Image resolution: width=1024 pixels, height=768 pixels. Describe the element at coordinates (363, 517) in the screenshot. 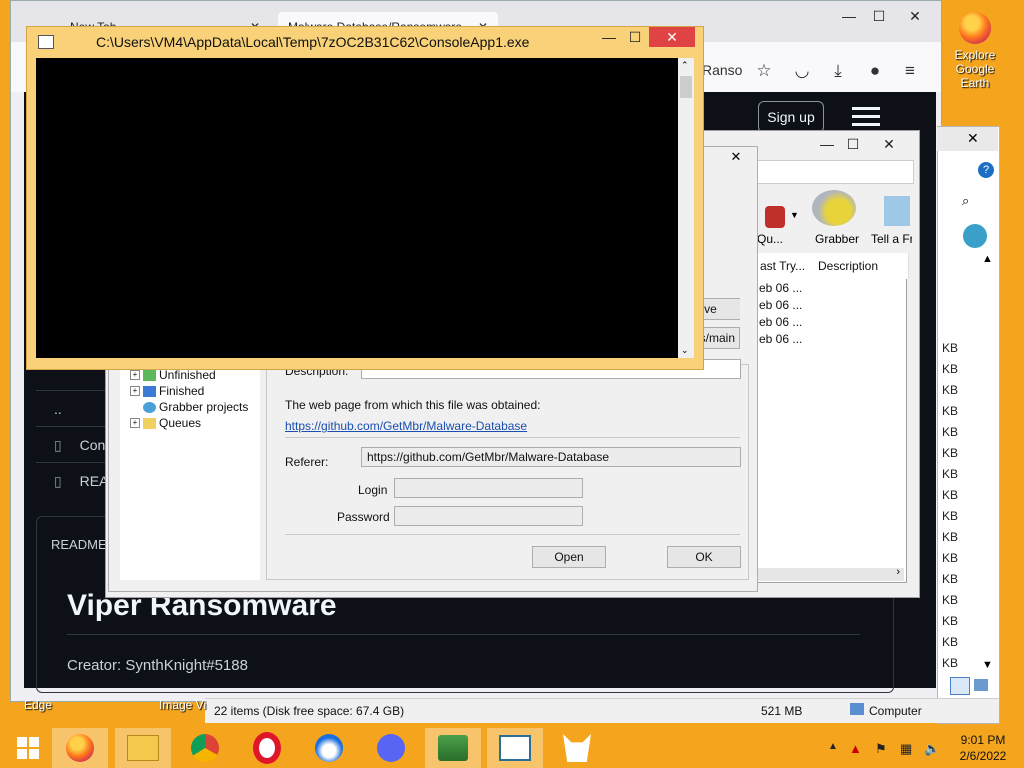

I see `password-label: Password` at that location.